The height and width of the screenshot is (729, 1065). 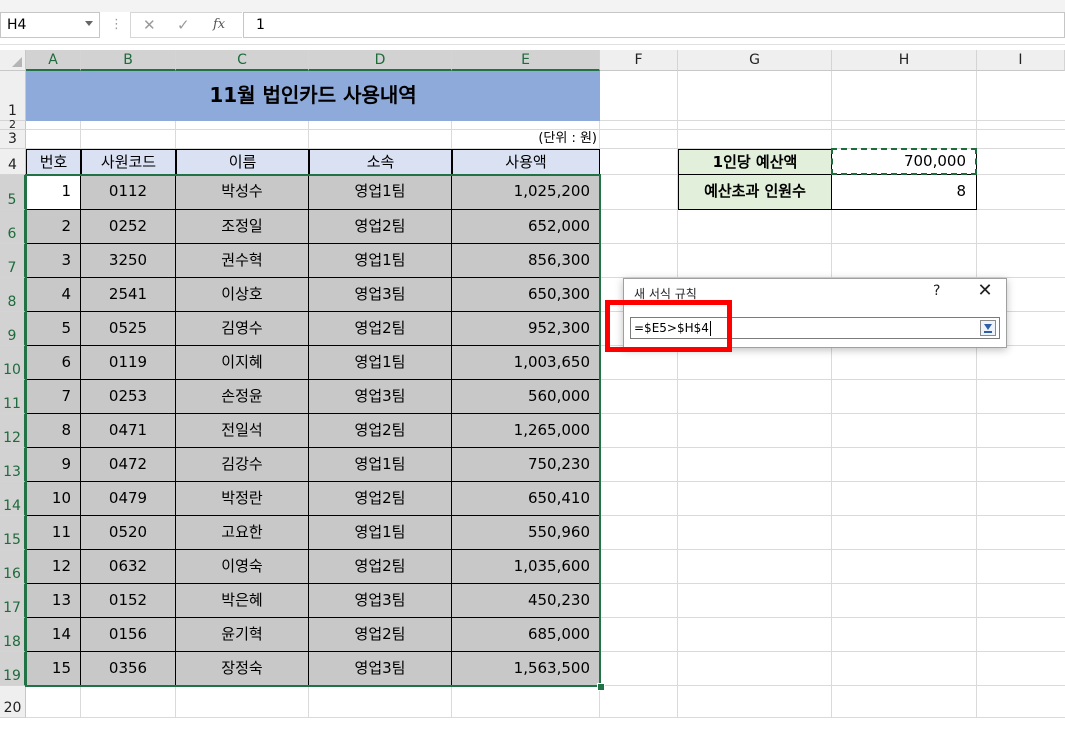 What do you see at coordinates (13, 261) in the screenshot?
I see `row-header-7: 7` at bounding box center [13, 261].